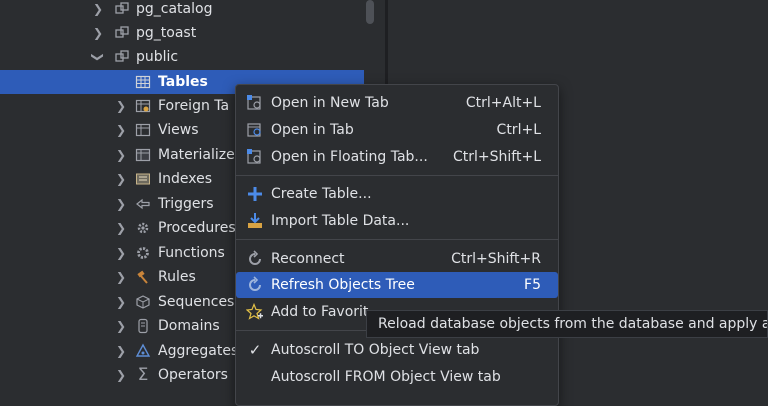 The width and height of the screenshot is (768, 406). Describe the element at coordinates (397, 259) in the screenshot. I see `menu-item-reconnect: Reconnect Ctrl+Shift+R` at that location.